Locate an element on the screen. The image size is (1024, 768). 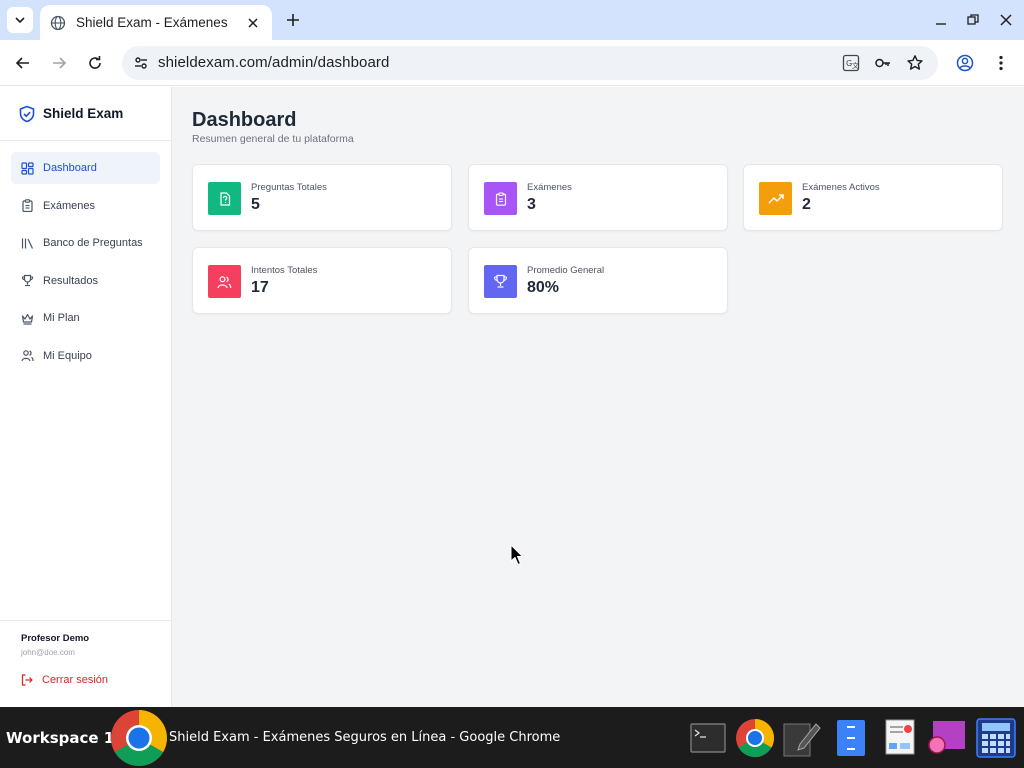
logout-icon is located at coordinates (27, 680).